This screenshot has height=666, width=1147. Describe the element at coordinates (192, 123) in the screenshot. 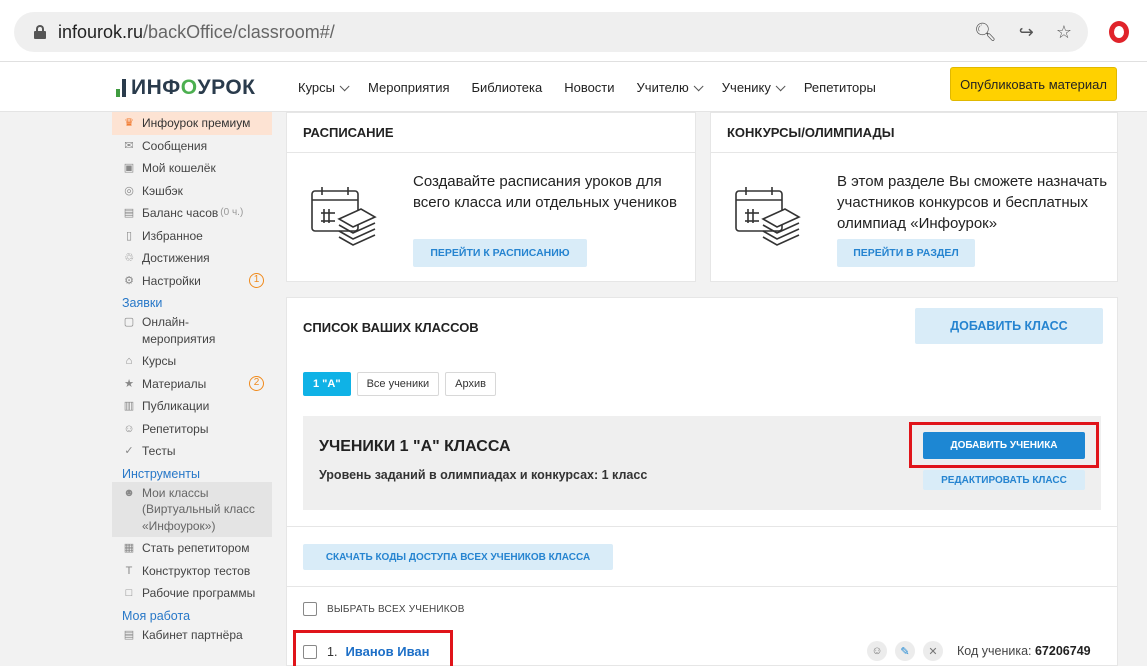

I see `sidebar-item-premium: ♛ Инфоурок премиум` at that location.